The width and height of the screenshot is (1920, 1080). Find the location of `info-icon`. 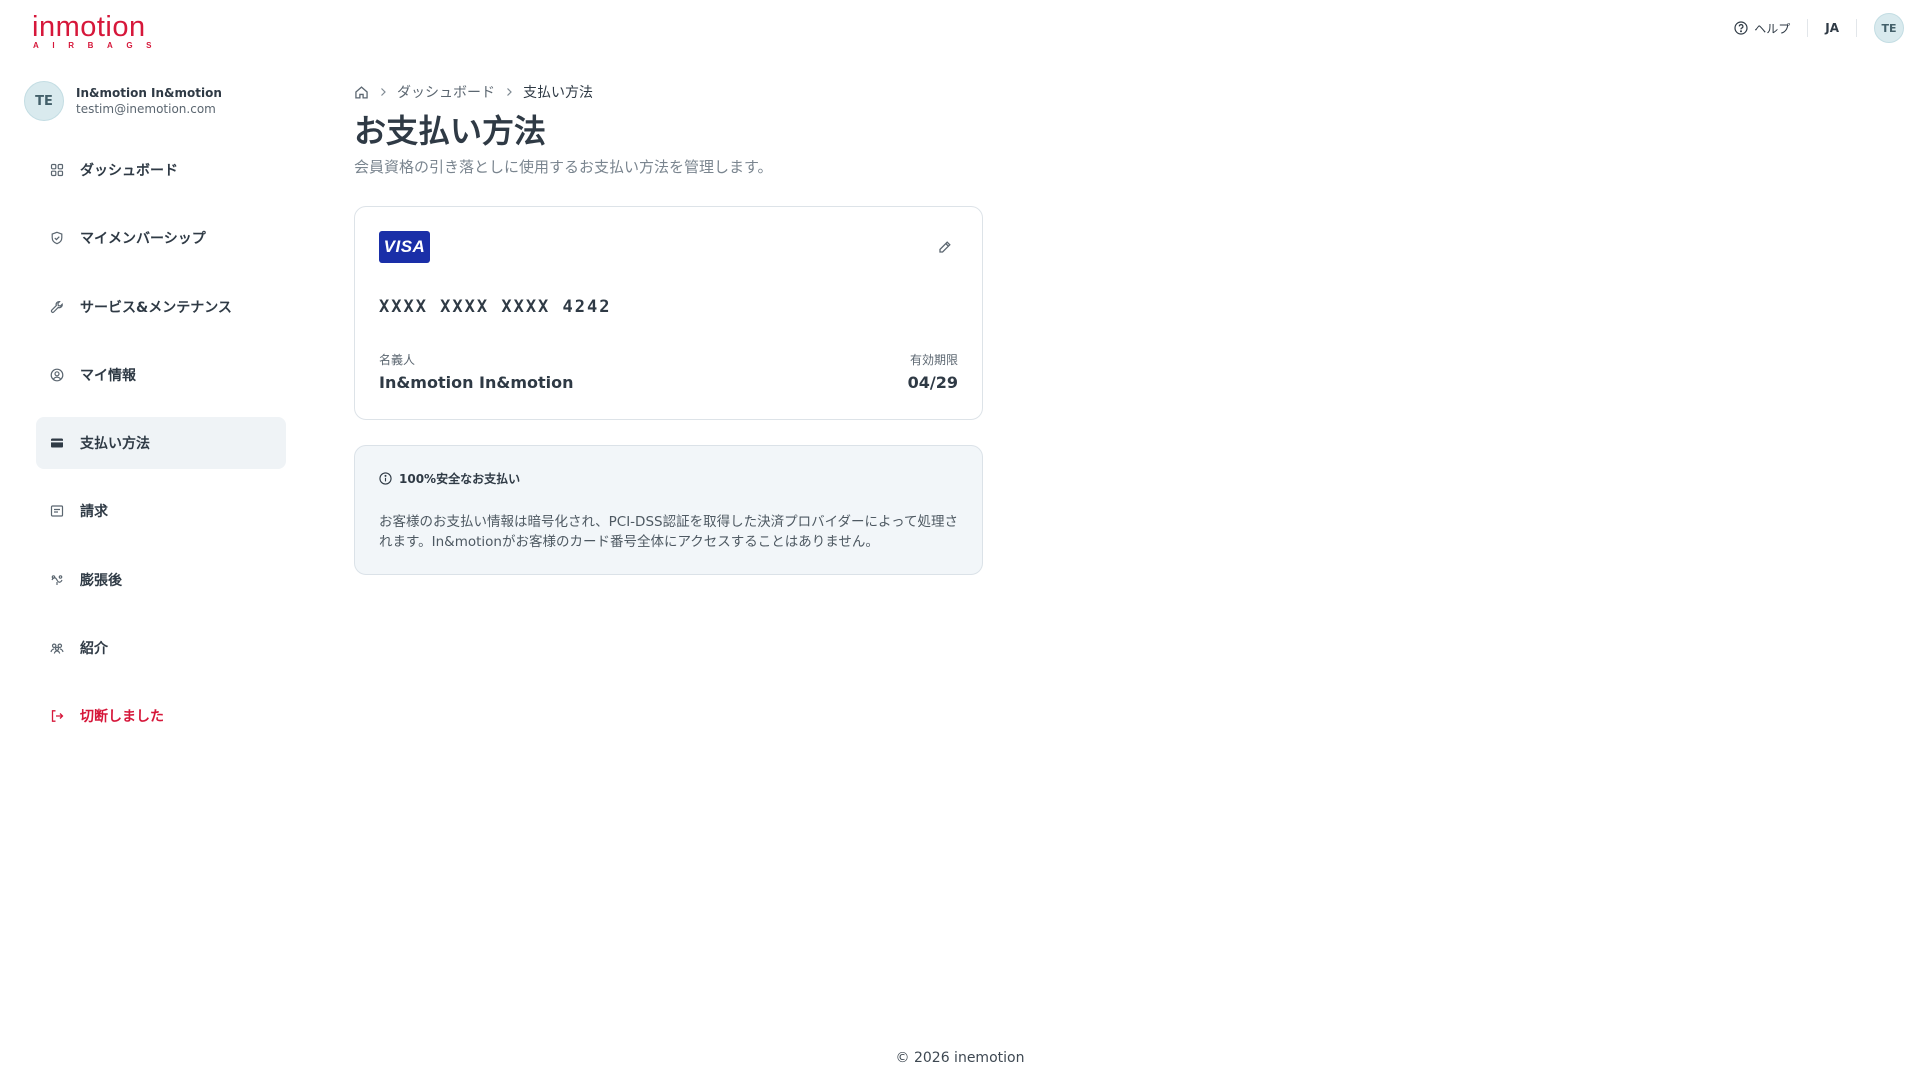

info-icon is located at coordinates (385, 478).